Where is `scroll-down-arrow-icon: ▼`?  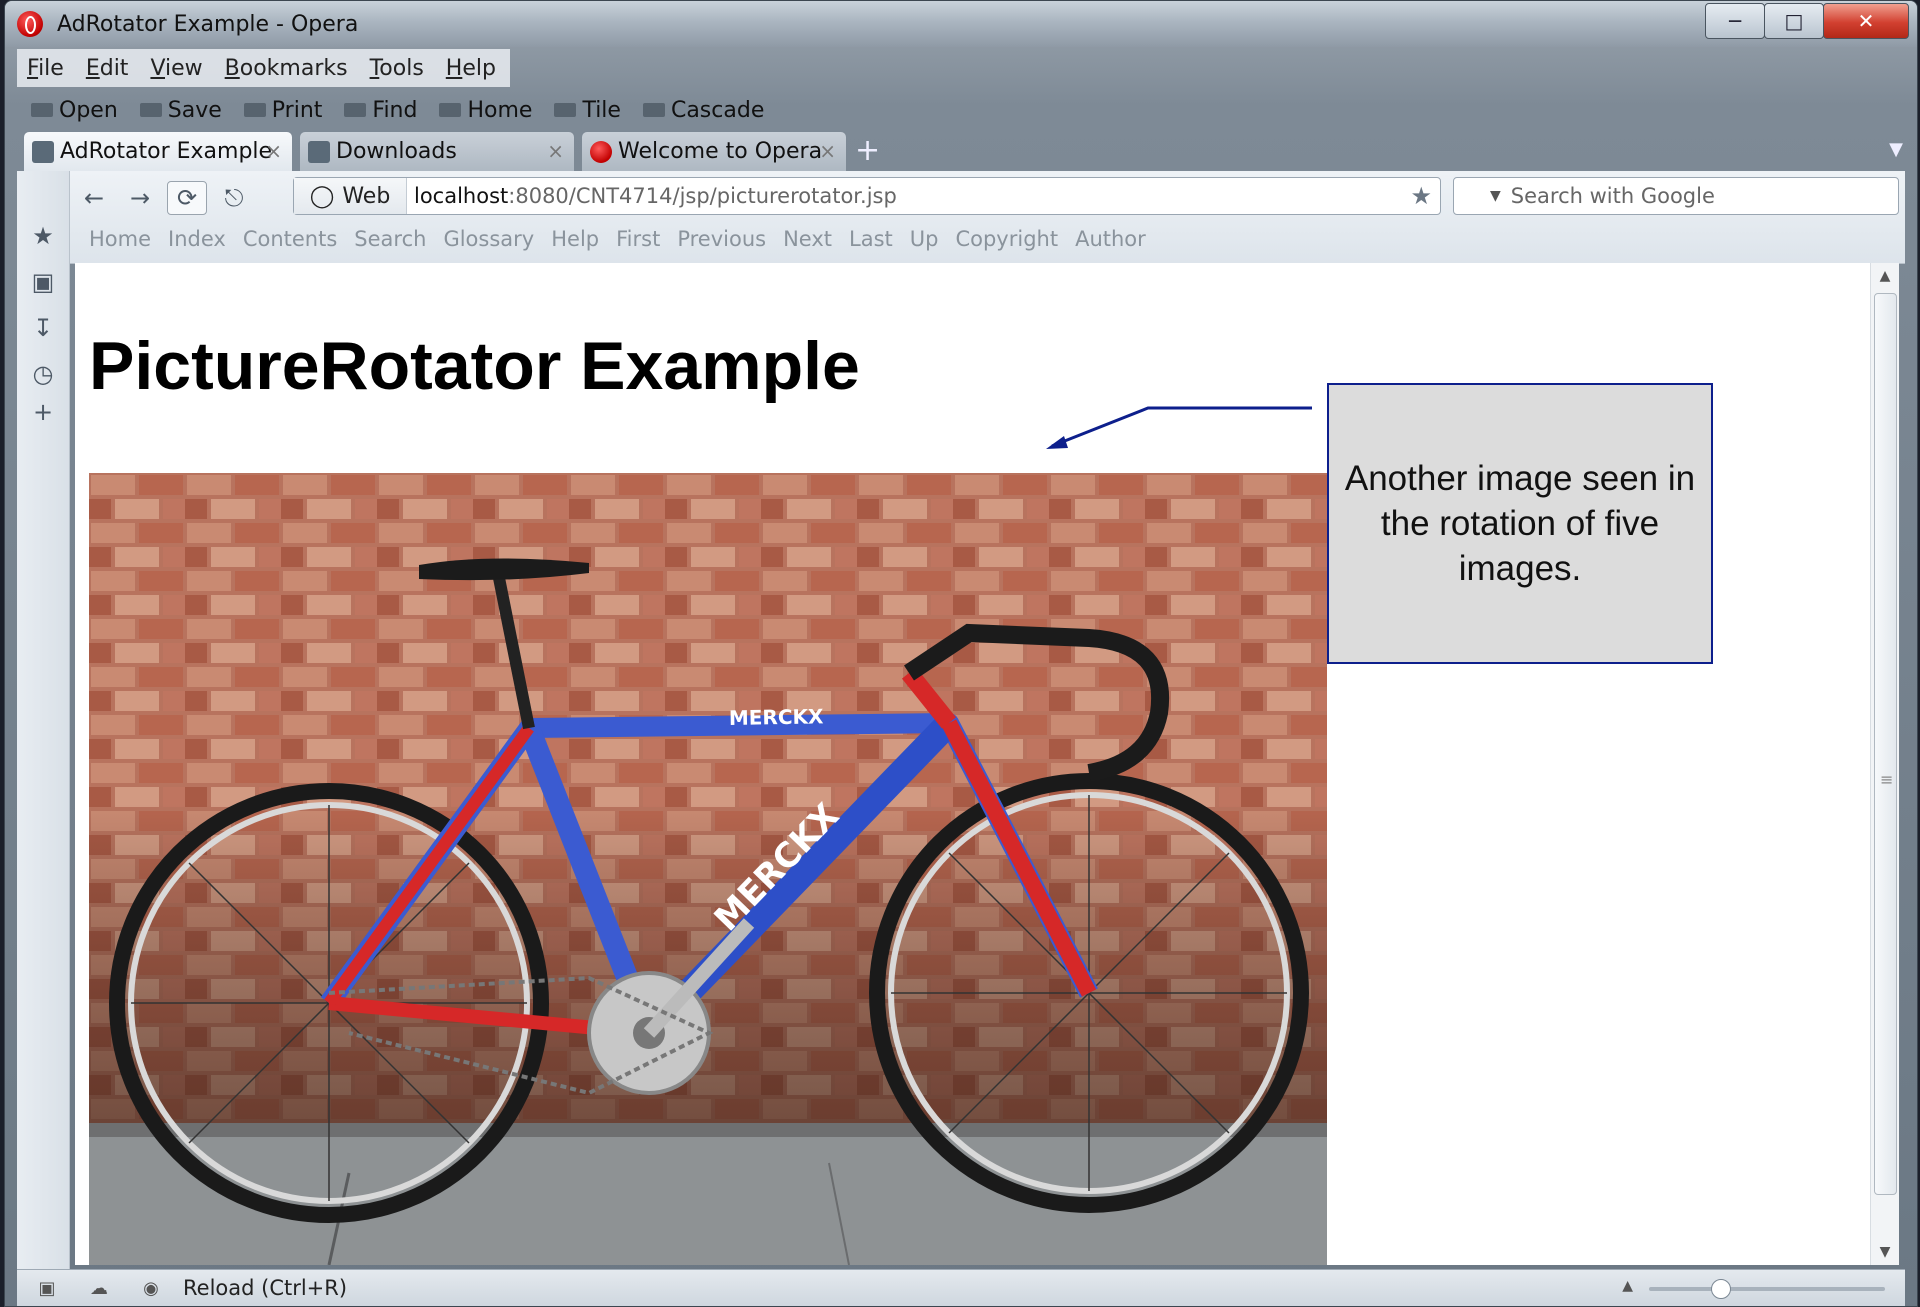
scroll-down-arrow-icon: ▼ is located at coordinates (1885, 1252).